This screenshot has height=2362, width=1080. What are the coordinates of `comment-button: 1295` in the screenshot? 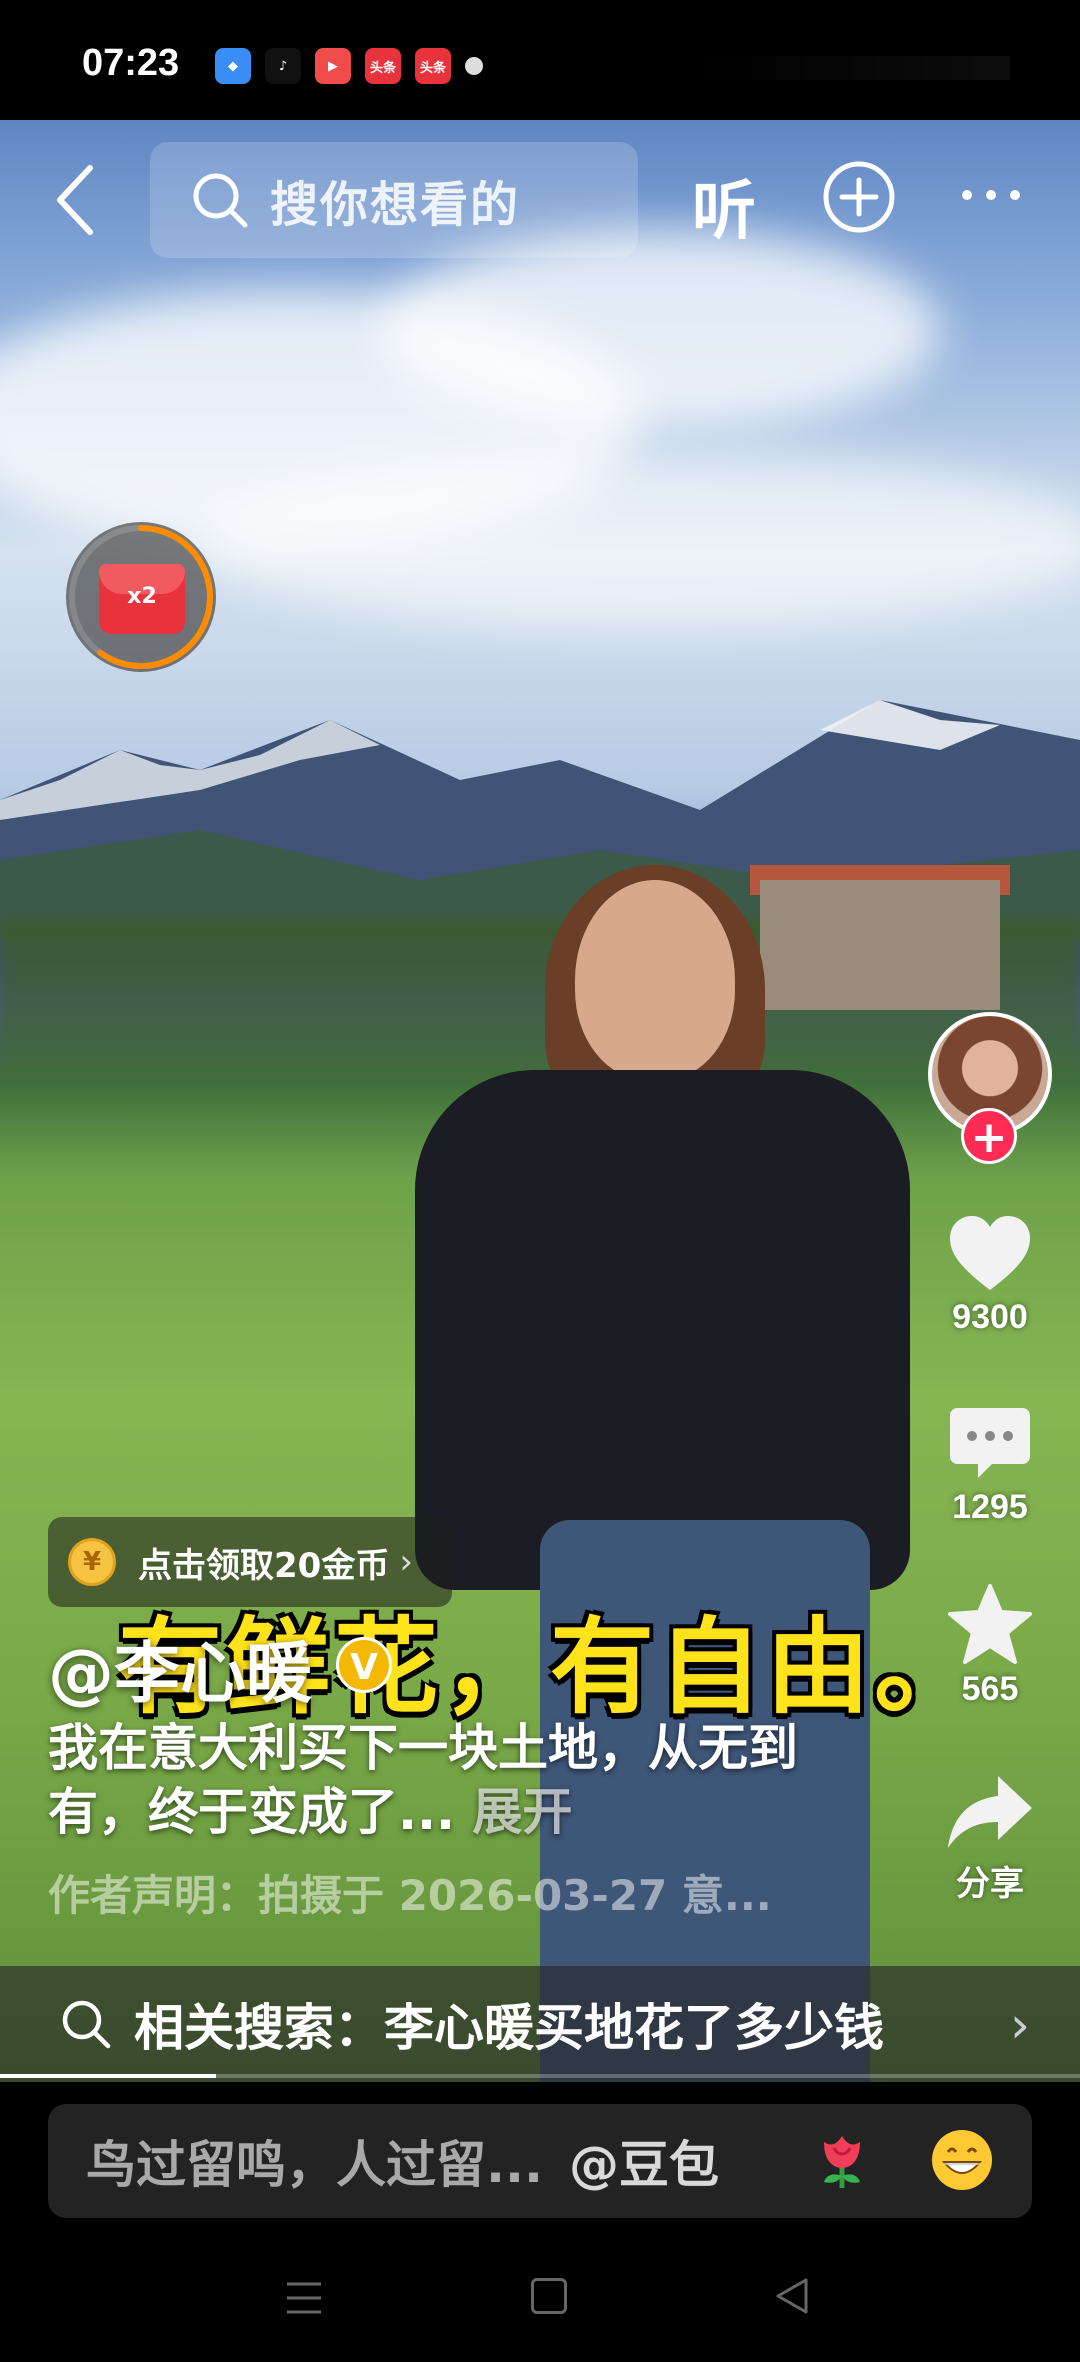 It's located at (990, 1465).